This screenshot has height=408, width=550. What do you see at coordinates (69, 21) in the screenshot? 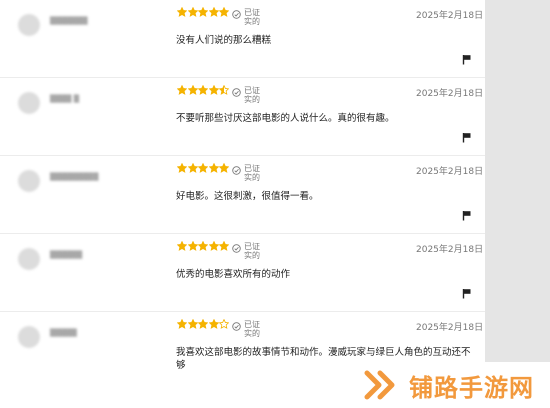
I see `reviewer-name: ▒▒▒▒▒▒▒` at bounding box center [69, 21].